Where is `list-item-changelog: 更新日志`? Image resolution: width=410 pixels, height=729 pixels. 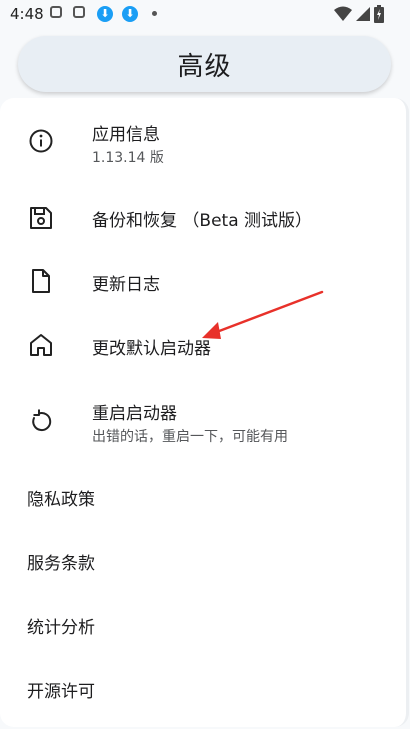 list-item-changelog: 更新日志 is located at coordinates (203, 282).